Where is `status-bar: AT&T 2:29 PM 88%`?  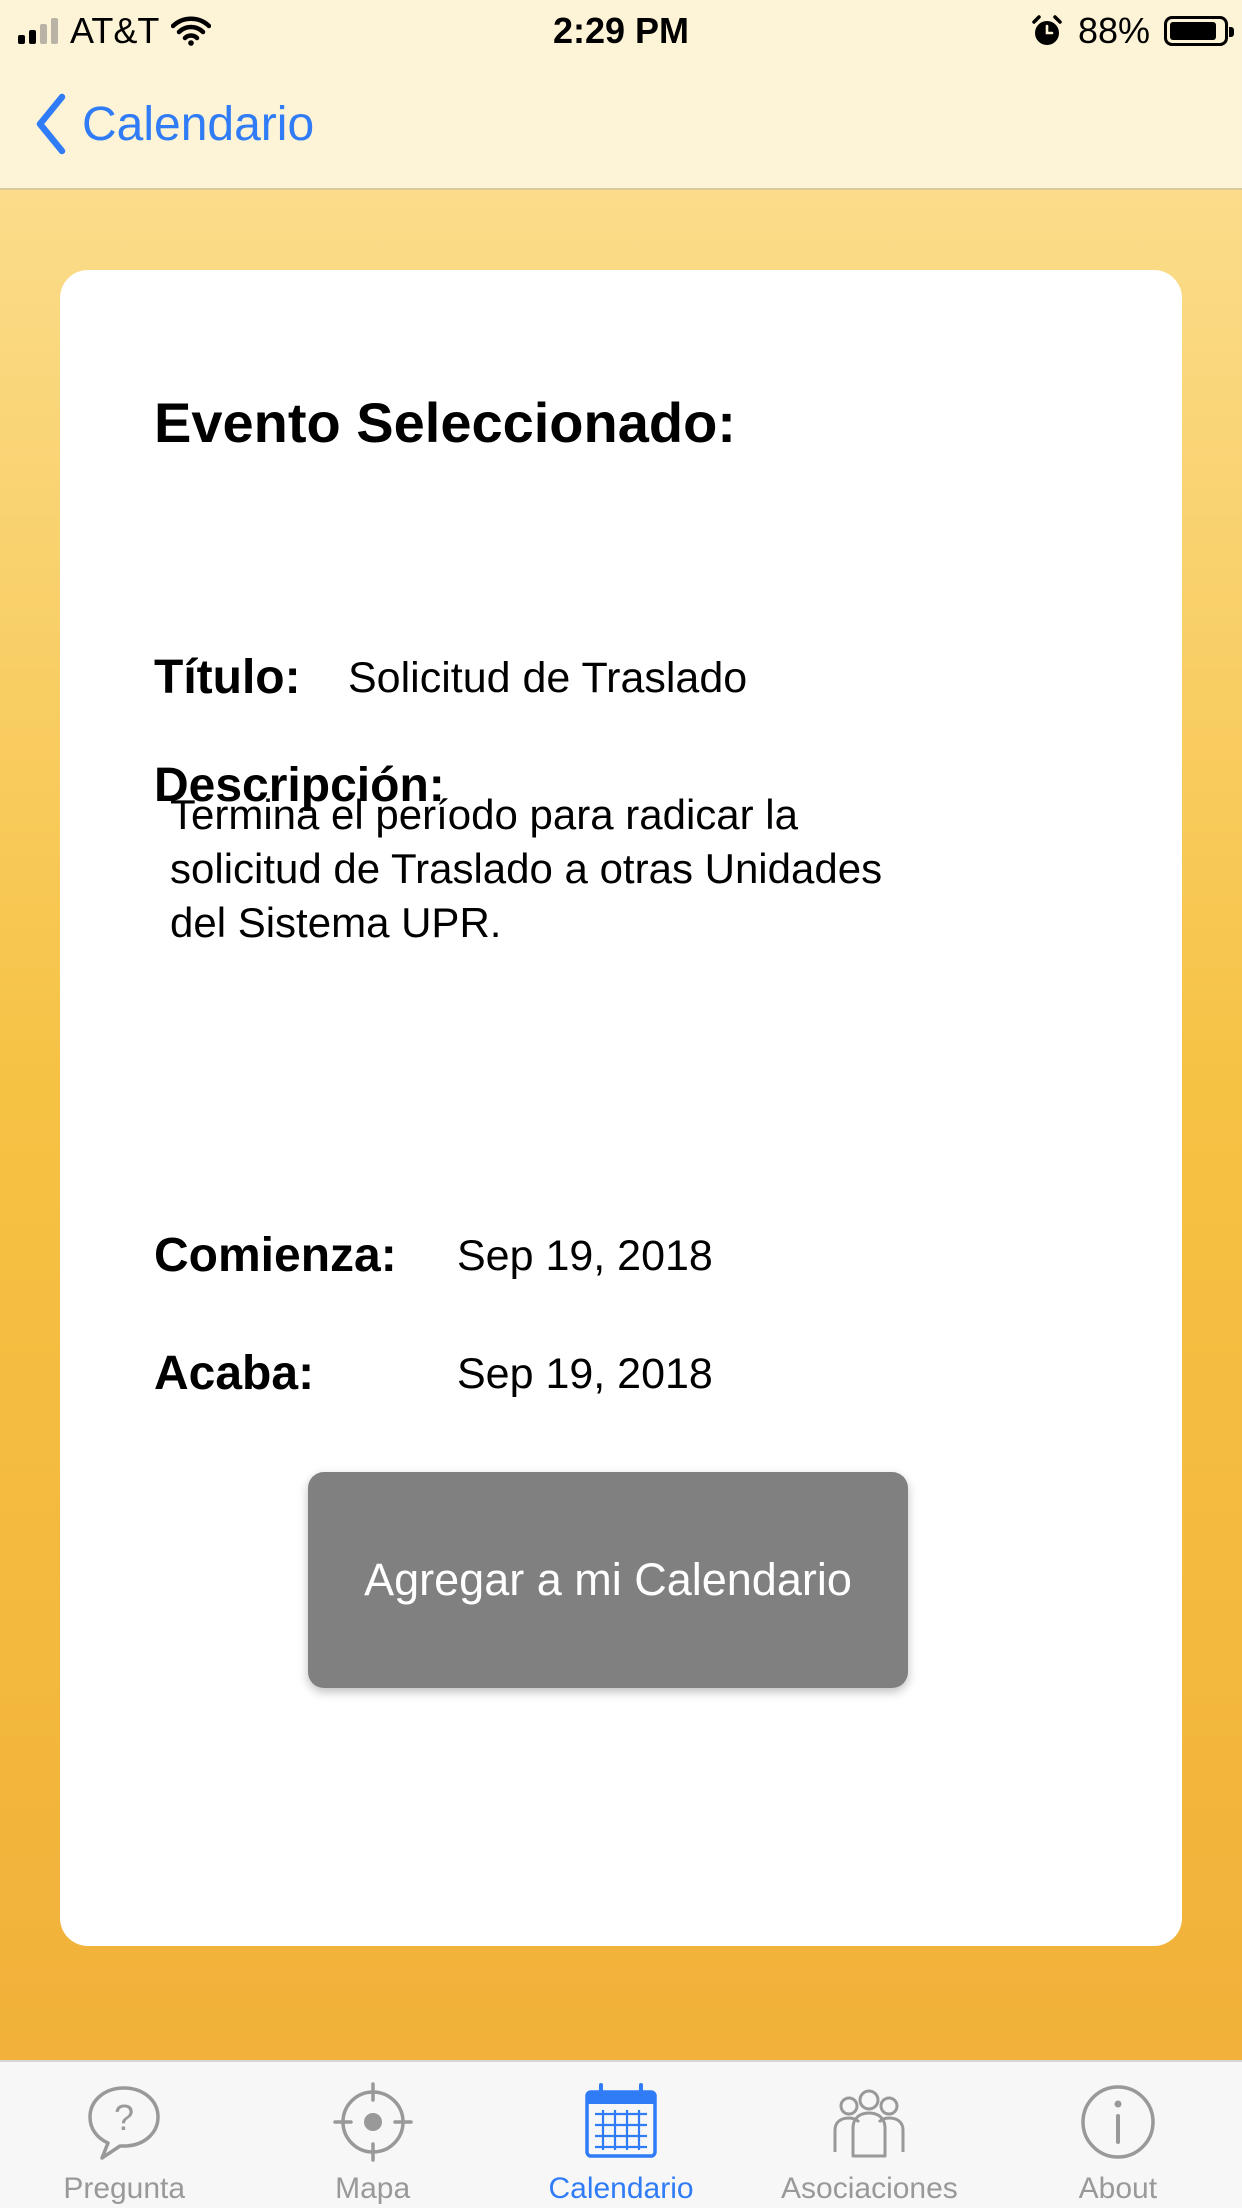
status-bar: AT&T 2:29 PM 88% is located at coordinates (621, 31).